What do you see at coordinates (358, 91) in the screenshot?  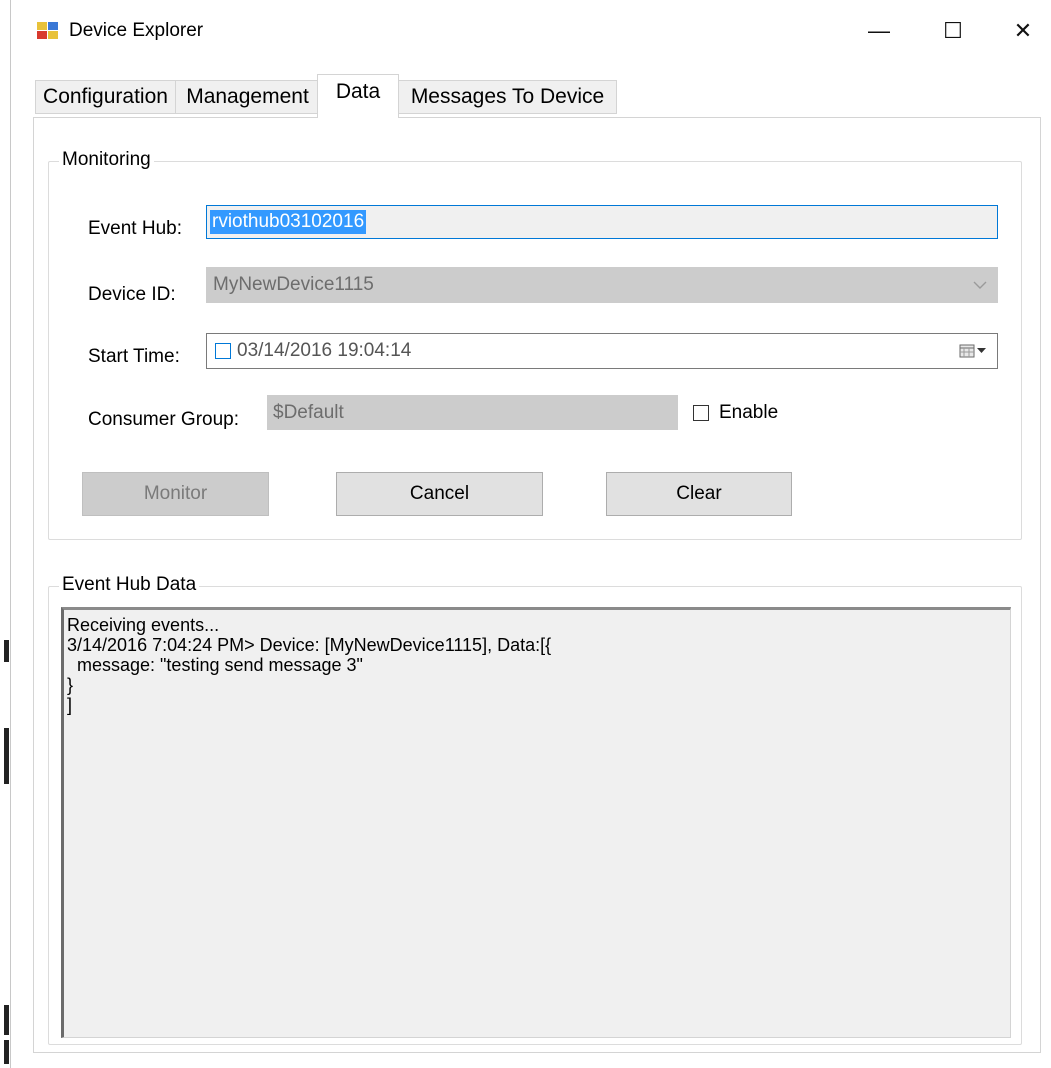 I see `tab-label: Data` at bounding box center [358, 91].